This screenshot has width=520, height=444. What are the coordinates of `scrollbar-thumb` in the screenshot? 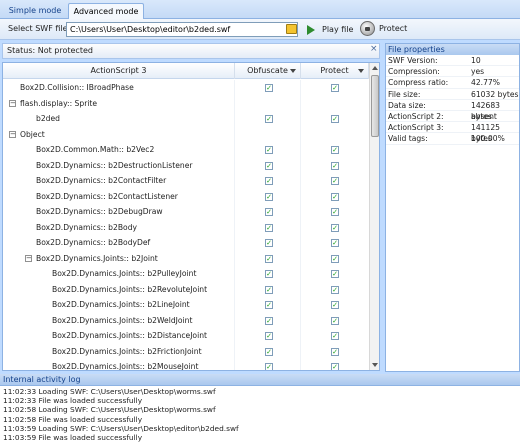 It's located at (375, 106).